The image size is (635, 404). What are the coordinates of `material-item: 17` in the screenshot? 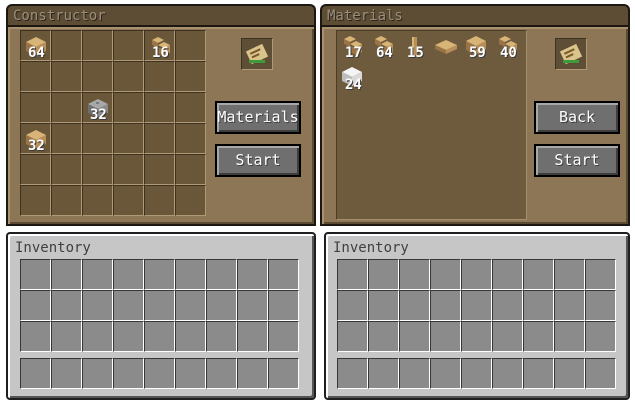 It's located at (355, 48).